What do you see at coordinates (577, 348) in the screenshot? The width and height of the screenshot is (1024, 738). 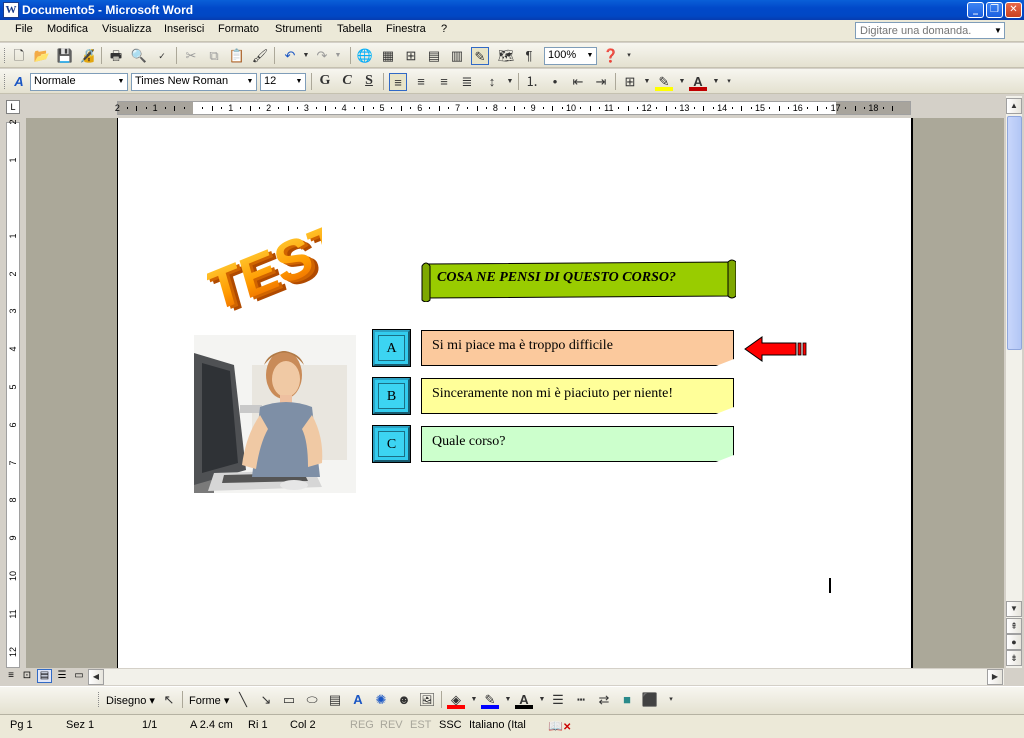 I see `answer-a-box: Si mi piace ma è troppo difficile` at bounding box center [577, 348].